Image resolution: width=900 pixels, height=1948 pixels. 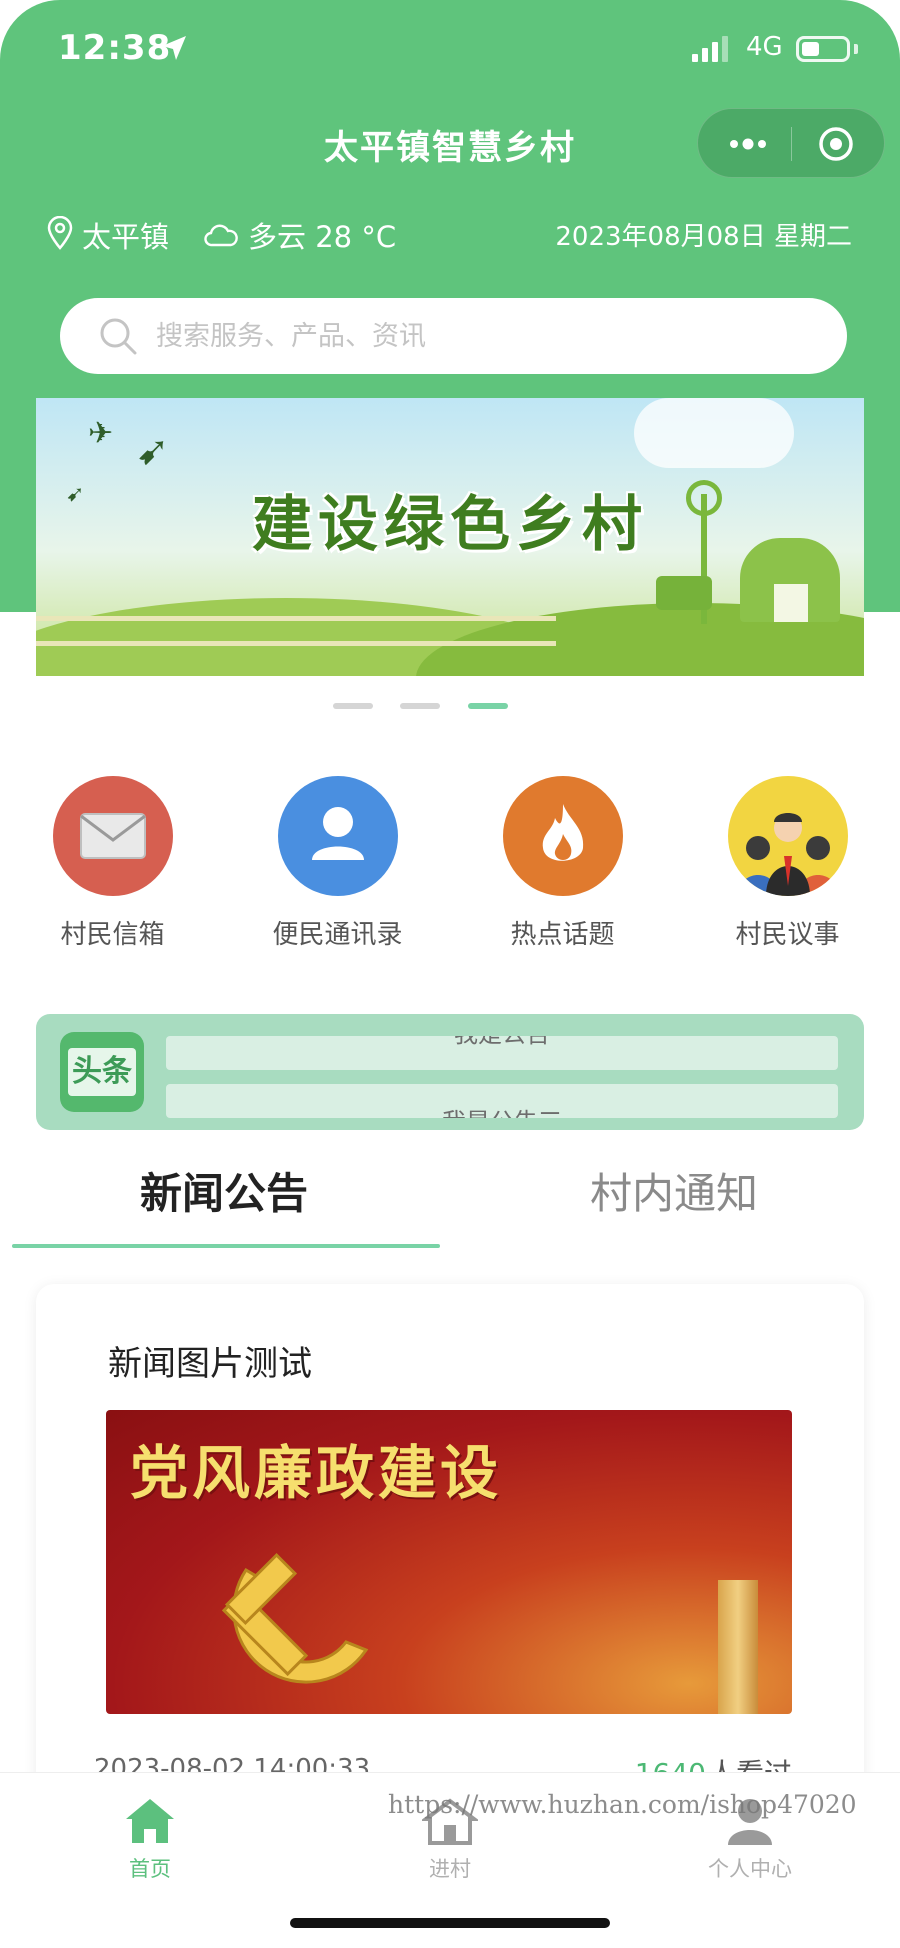 I want to click on banner-headline: 建设绿色乡村, so click(x=450, y=525).